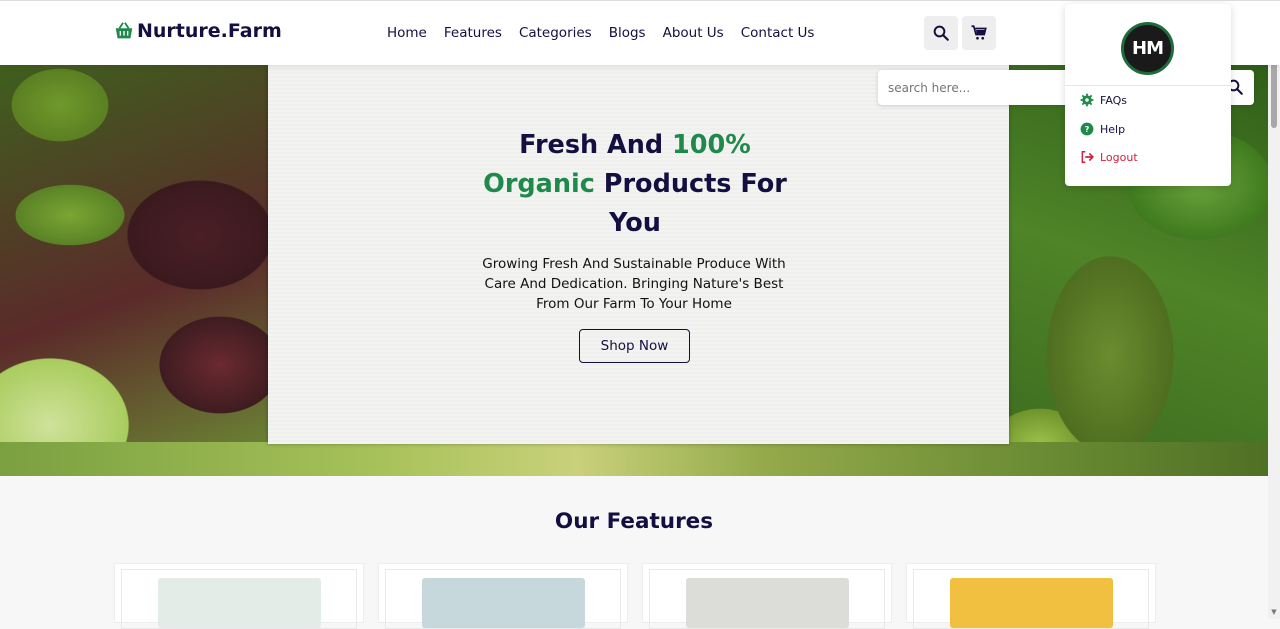 The height and width of the screenshot is (629, 1280). I want to click on search-toggle-button, so click(941, 33).